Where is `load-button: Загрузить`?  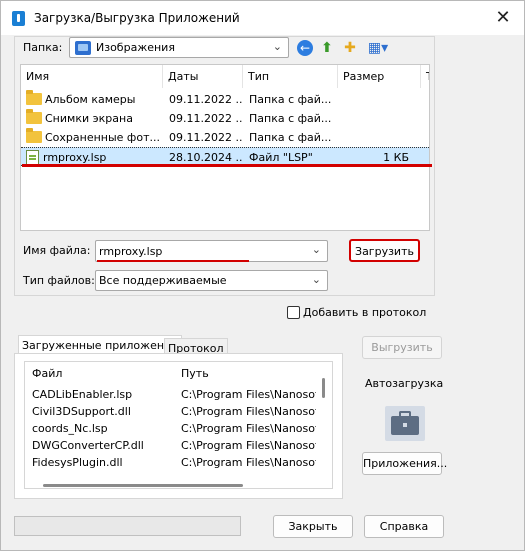
load-button: Загрузить is located at coordinates (384, 250).